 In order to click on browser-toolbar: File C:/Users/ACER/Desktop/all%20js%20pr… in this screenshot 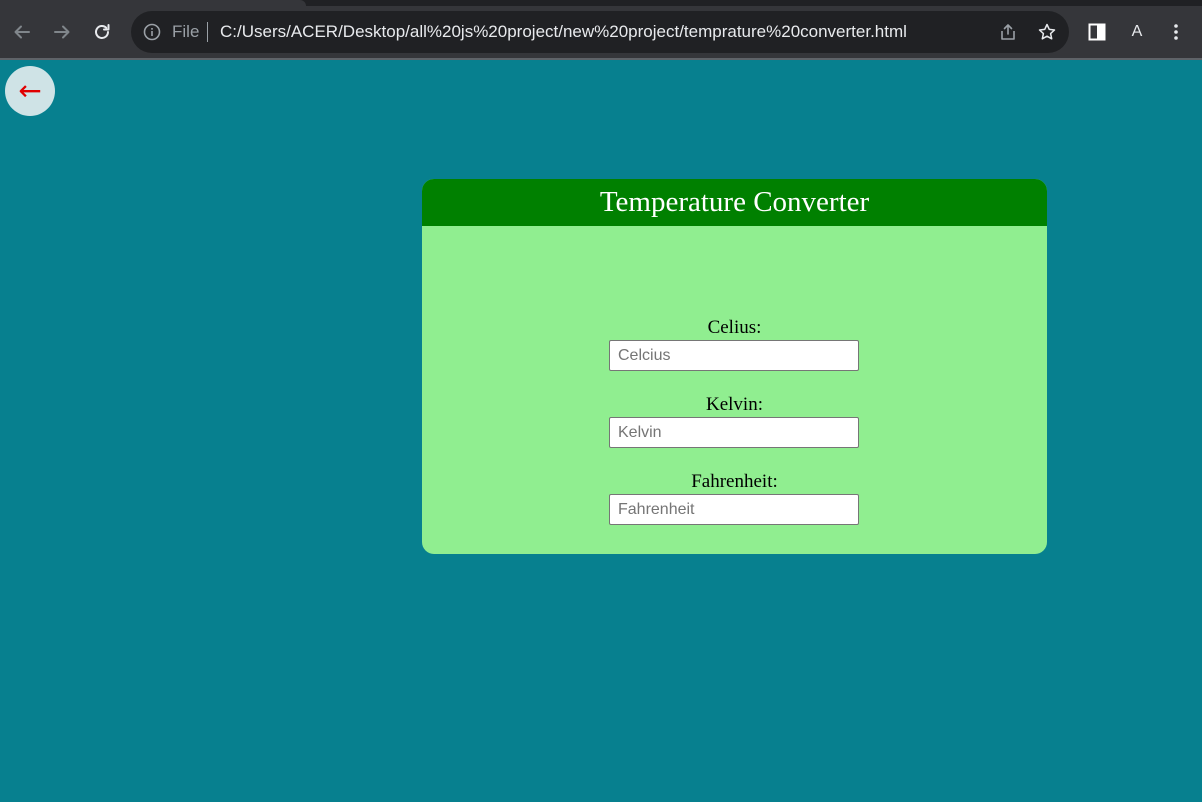, I will do `click(601, 30)`.